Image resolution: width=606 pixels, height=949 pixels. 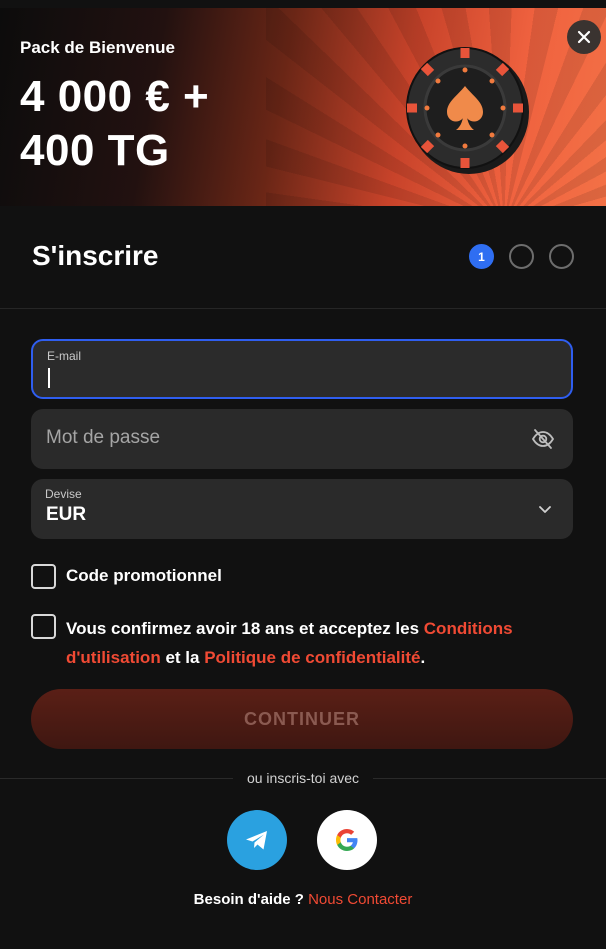 What do you see at coordinates (467, 110) in the screenshot?
I see `poker-chip-spade-icon` at bounding box center [467, 110].